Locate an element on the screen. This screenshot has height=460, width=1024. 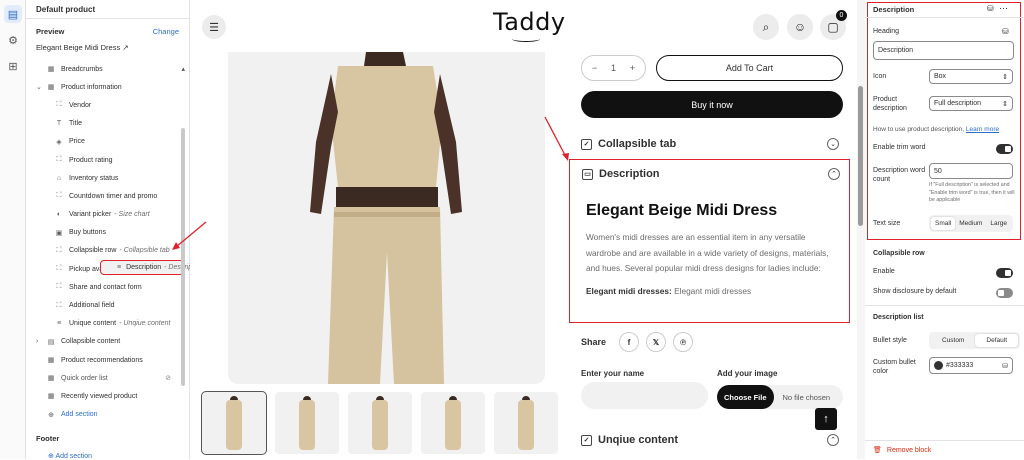
qty-value: 1 is located at coordinates (613, 68).